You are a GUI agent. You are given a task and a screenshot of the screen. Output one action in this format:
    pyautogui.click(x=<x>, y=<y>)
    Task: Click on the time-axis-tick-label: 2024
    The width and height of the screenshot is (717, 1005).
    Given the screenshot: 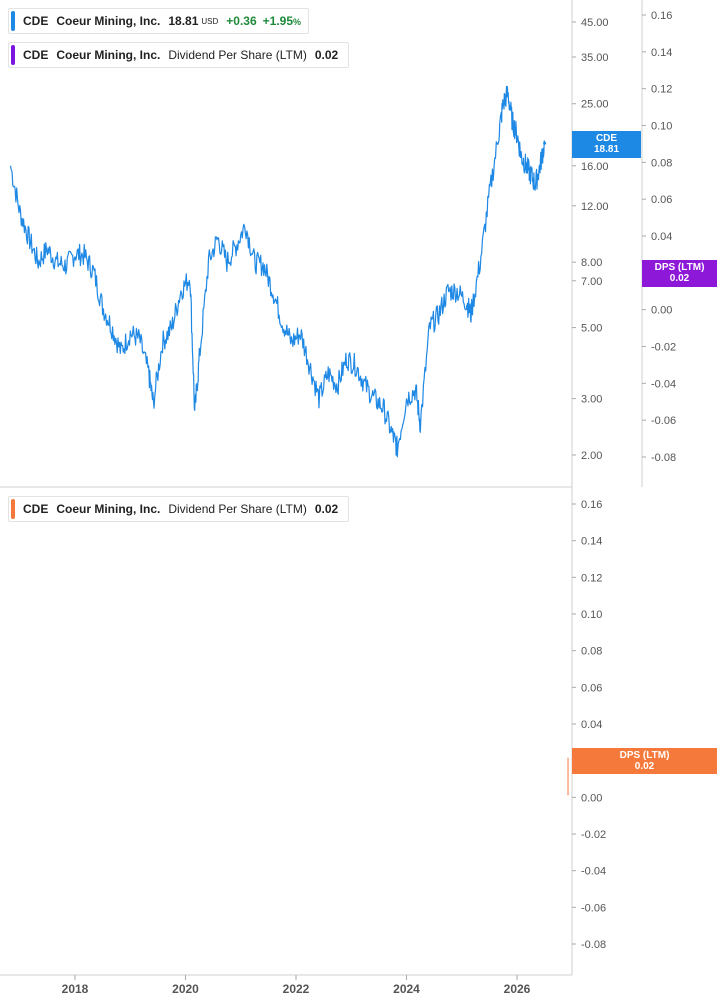 What is the action you would take?
    pyautogui.click(x=406, y=989)
    